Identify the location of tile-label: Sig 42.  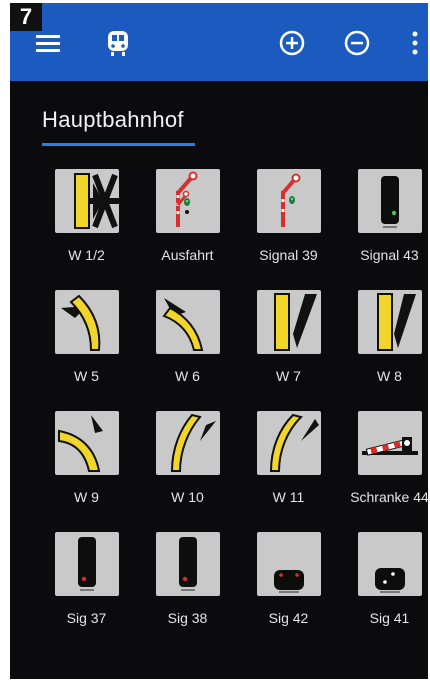
(288, 618).